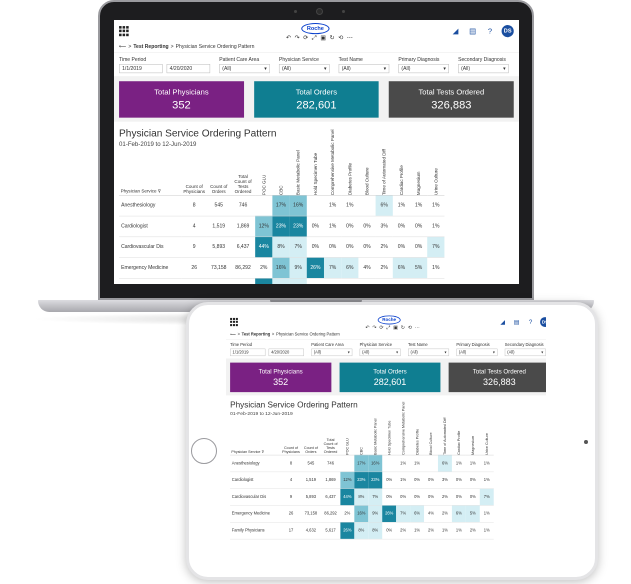  Describe the element at coordinates (330, 497) in the screenshot. I see `test-count-cell: 6,437` at that location.